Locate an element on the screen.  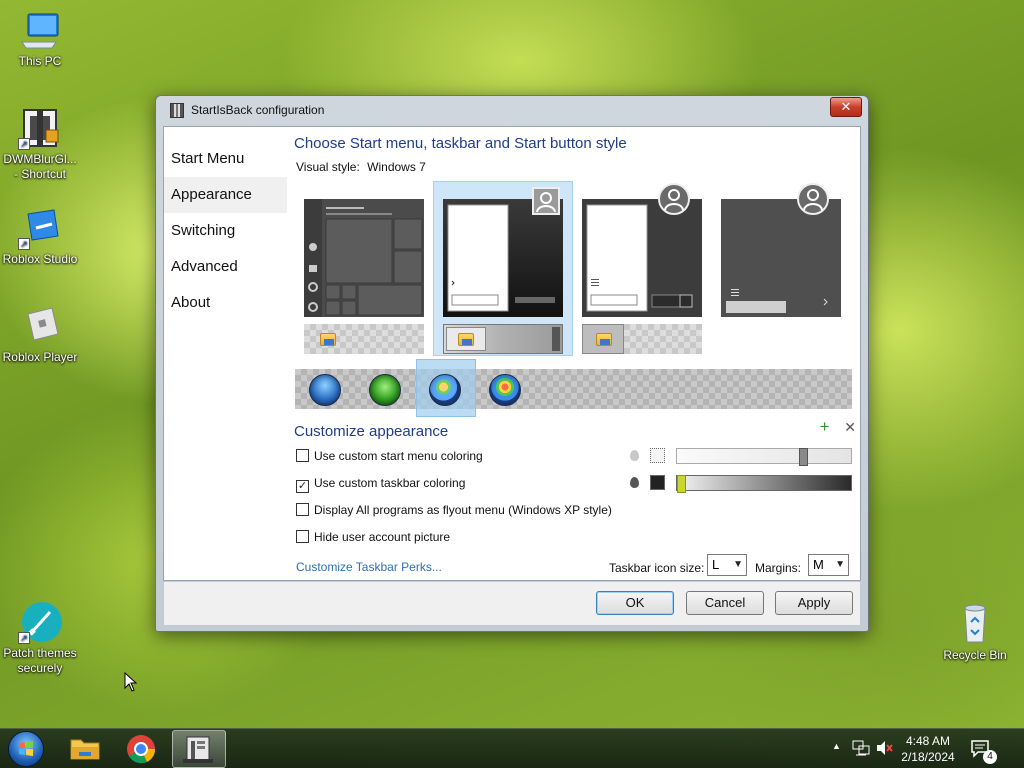
startisback-app-icon is located at coordinates (198, 749).